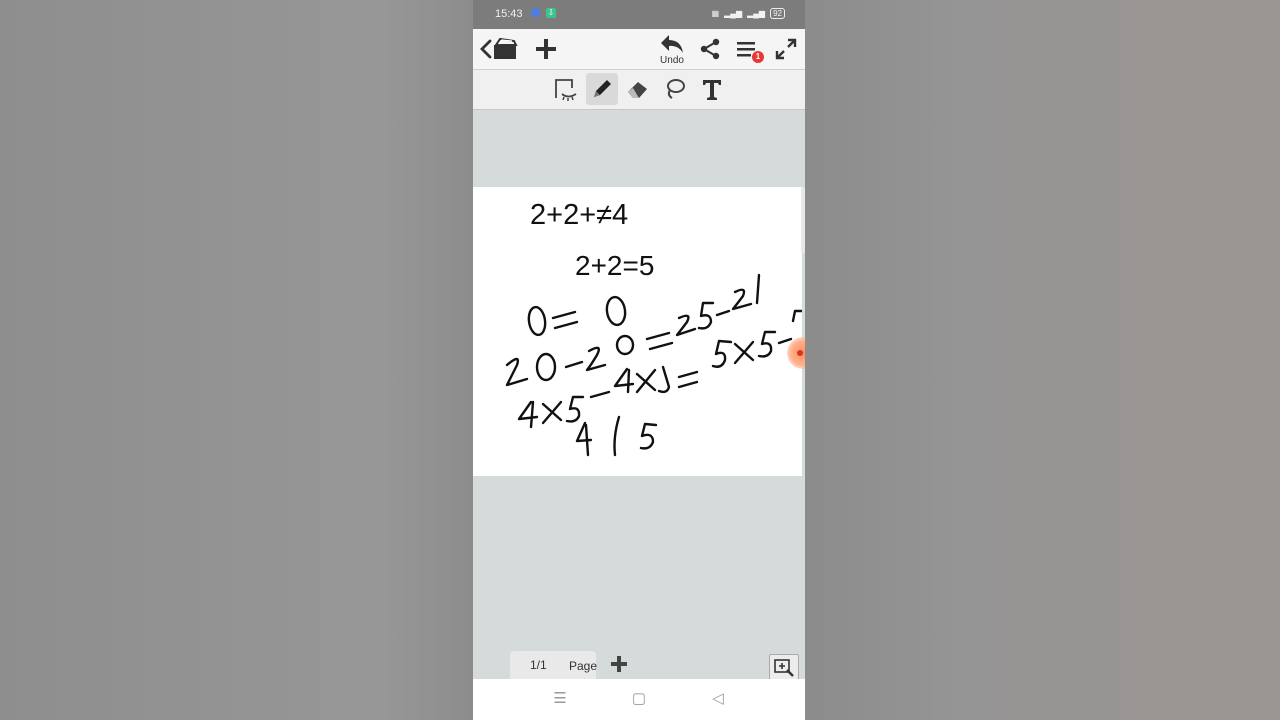  I want to click on back-to-notebooks-button, so click(500, 49).